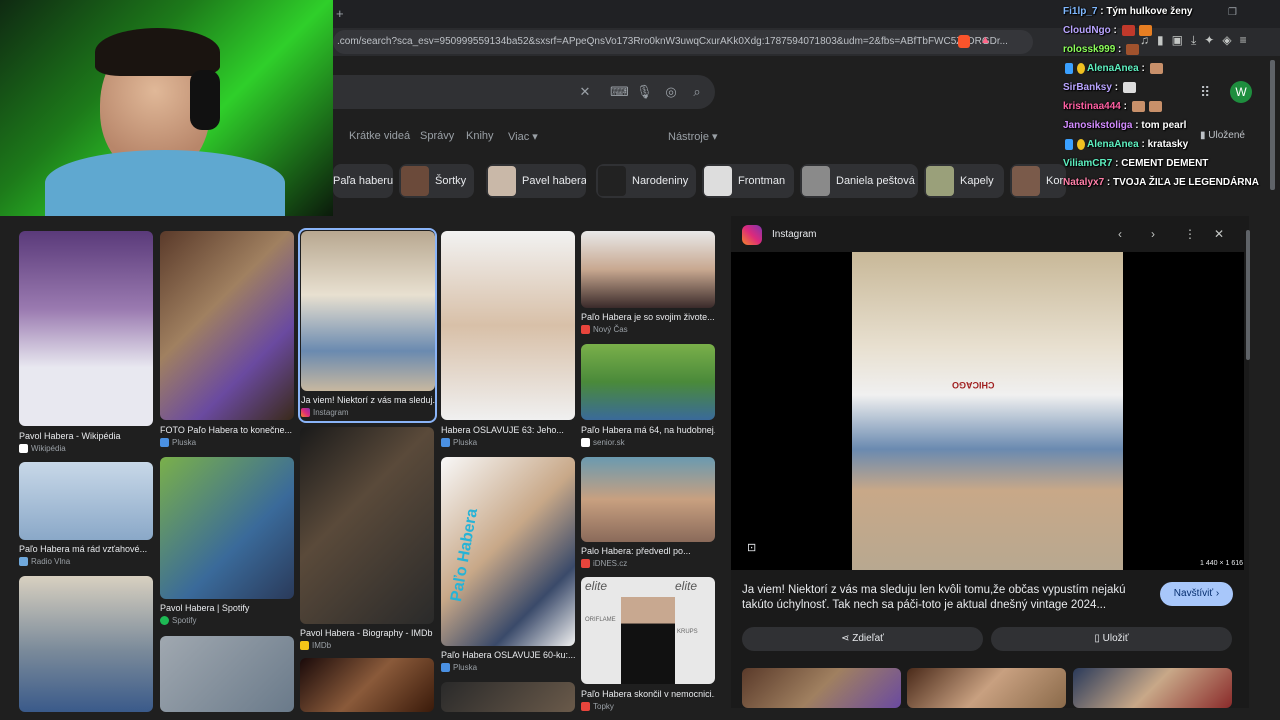 The width and height of the screenshot is (1280, 720). I want to click on chat-text: TVOJA ŽIĽA JE LEGENDÁRNA, so click(1186, 182).